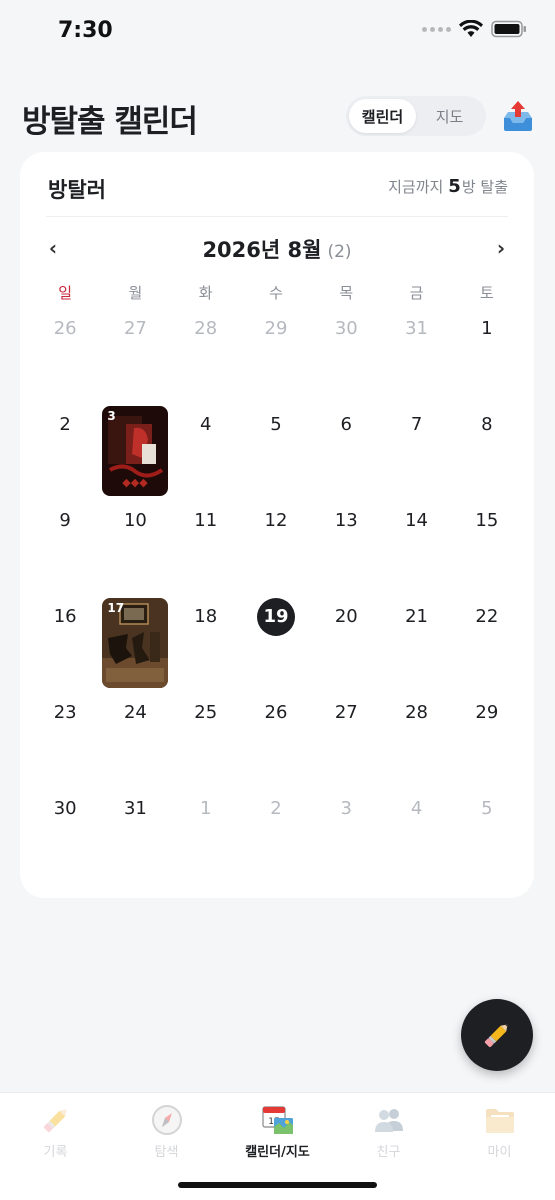 Image resolution: width=555 pixels, height=1200 pixels. I want to click on calendar-day-today: 19, so click(276, 647).